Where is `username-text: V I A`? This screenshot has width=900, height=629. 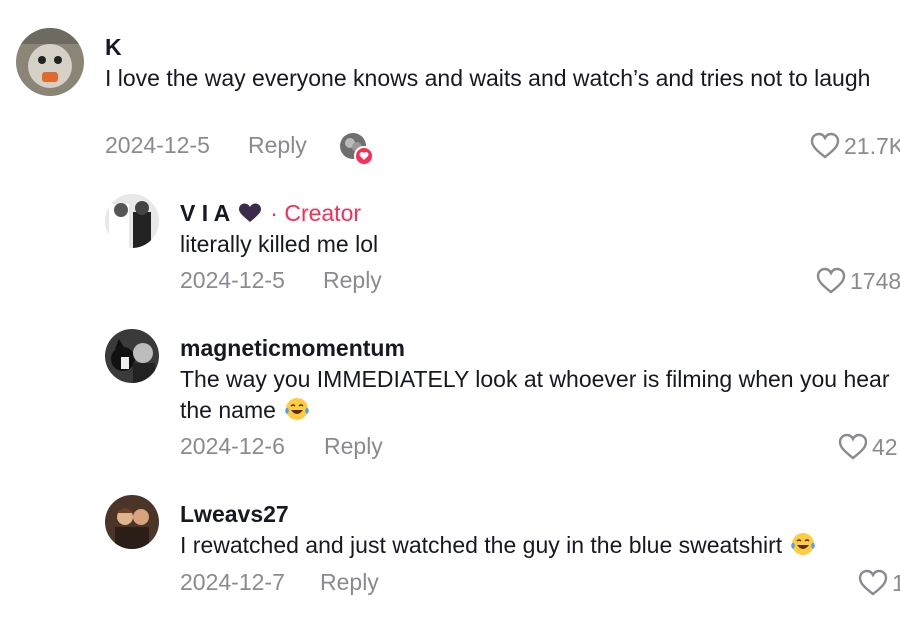
username-text: V I A is located at coordinates (205, 213).